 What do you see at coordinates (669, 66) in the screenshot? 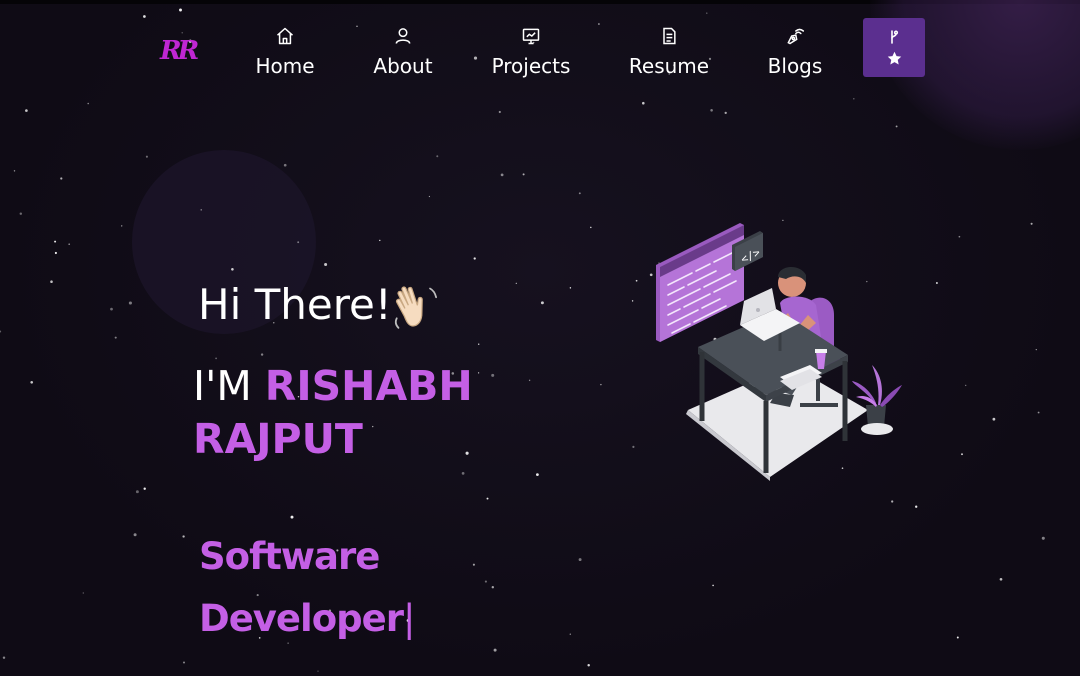
I see `nav-resume-label: Resume` at bounding box center [669, 66].